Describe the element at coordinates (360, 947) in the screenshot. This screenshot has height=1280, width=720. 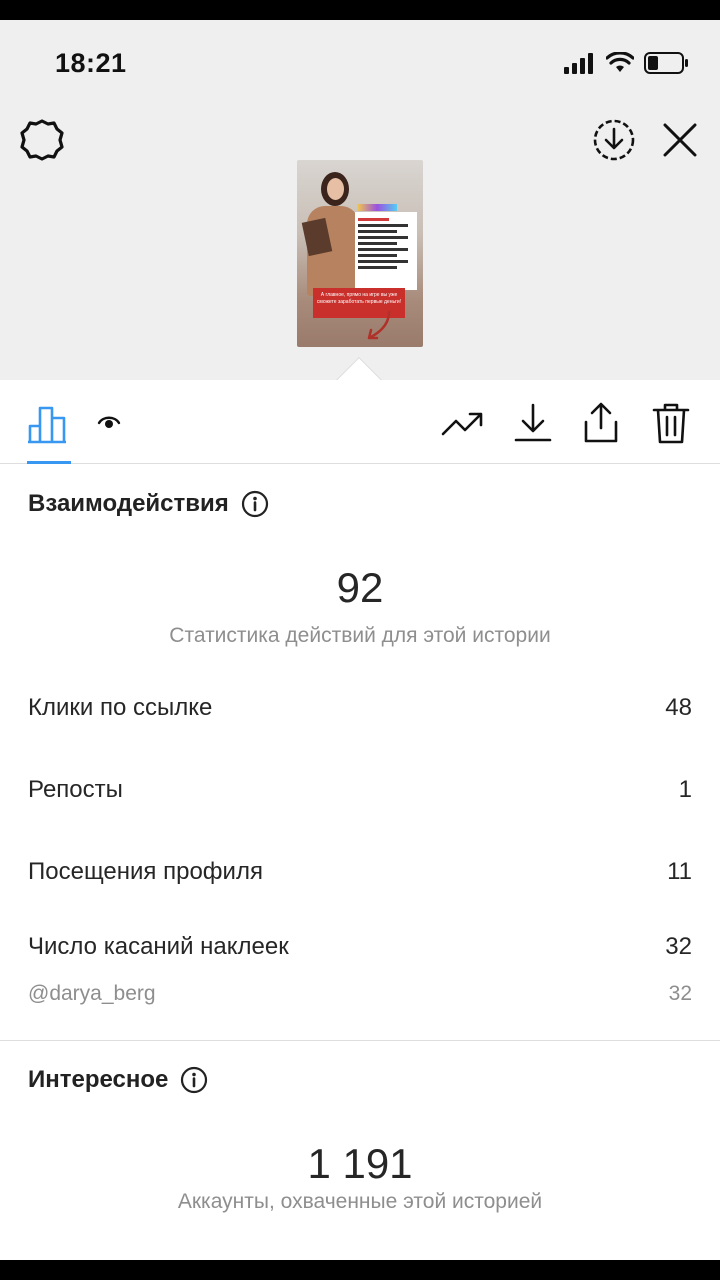
I see `metric-row-sticker-taps: Число касаний наклеек 32` at that location.